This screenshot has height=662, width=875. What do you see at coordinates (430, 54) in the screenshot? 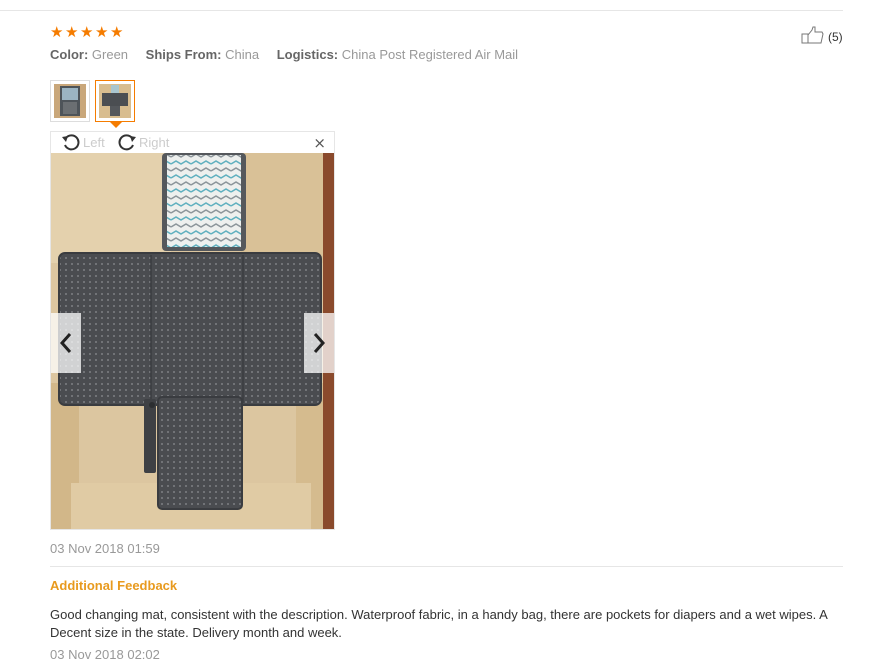
I see `logistics-value: China Post Registered Air Mail` at bounding box center [430, 54].